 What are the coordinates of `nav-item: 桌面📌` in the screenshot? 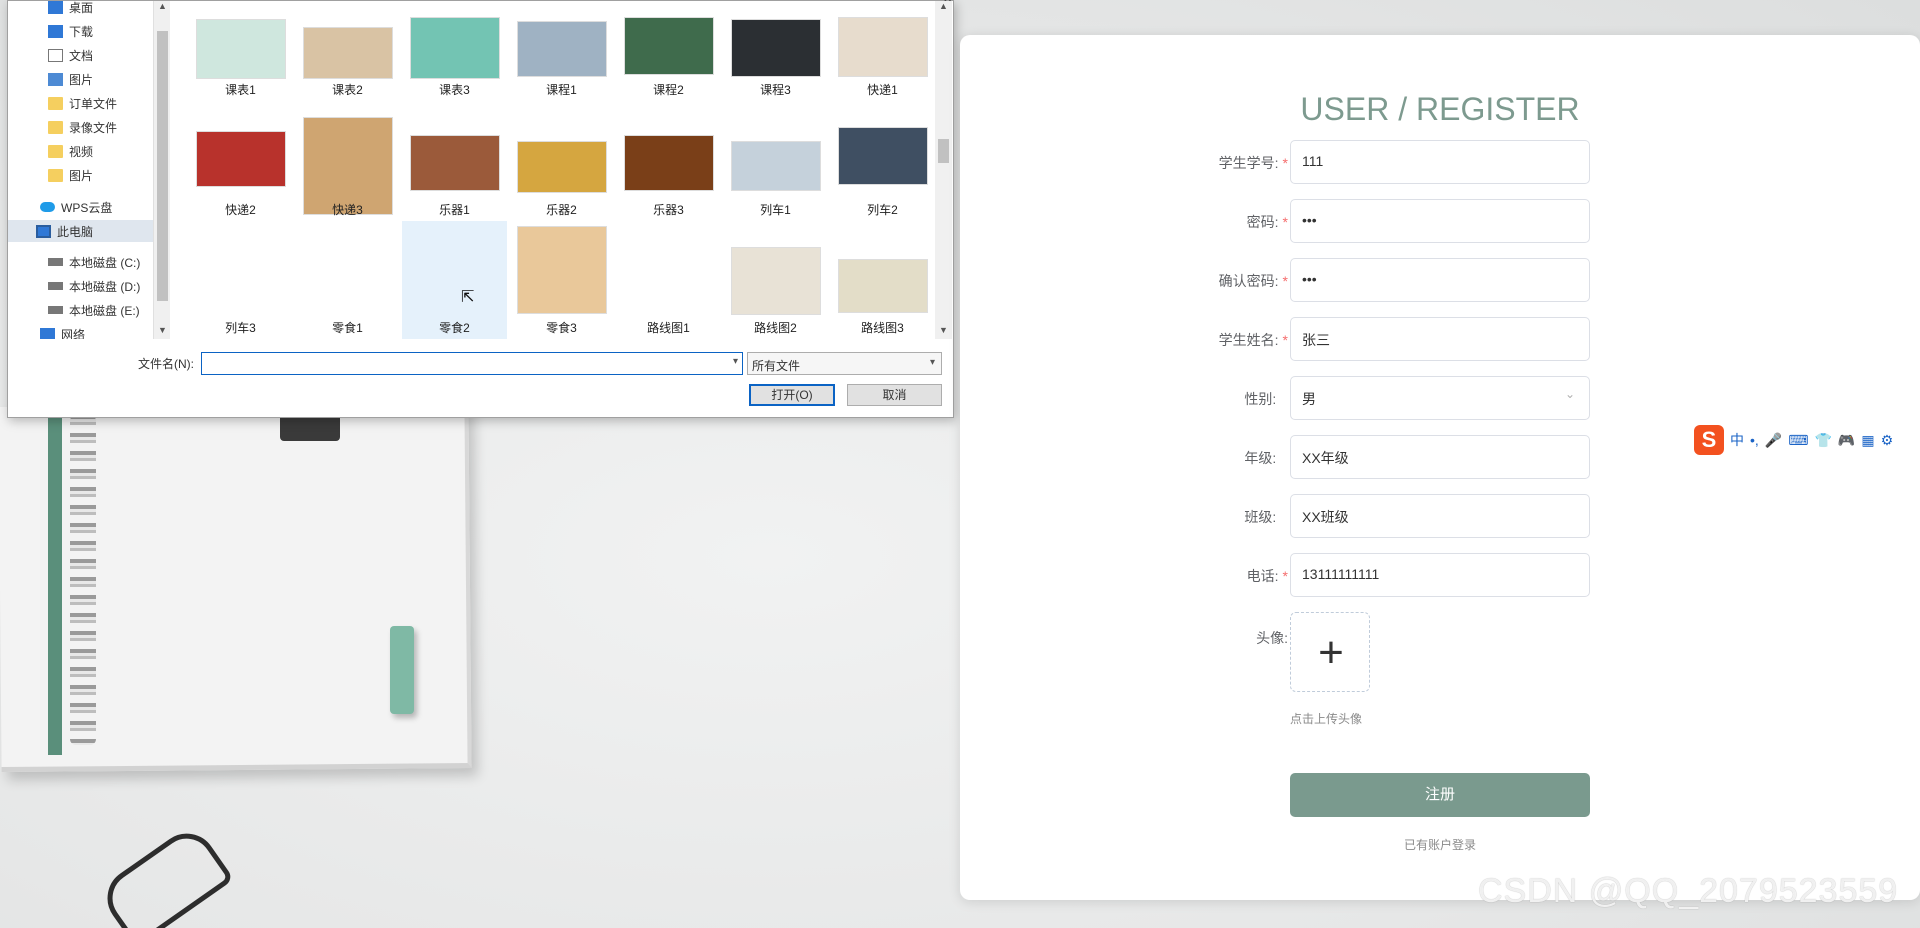 It's located at (70, 9).